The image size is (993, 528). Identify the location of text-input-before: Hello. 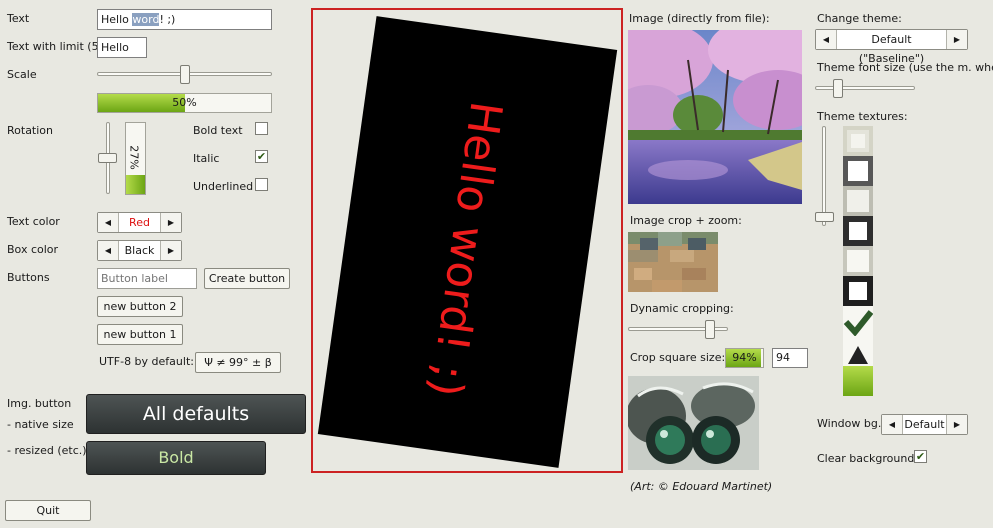
(117, 19).